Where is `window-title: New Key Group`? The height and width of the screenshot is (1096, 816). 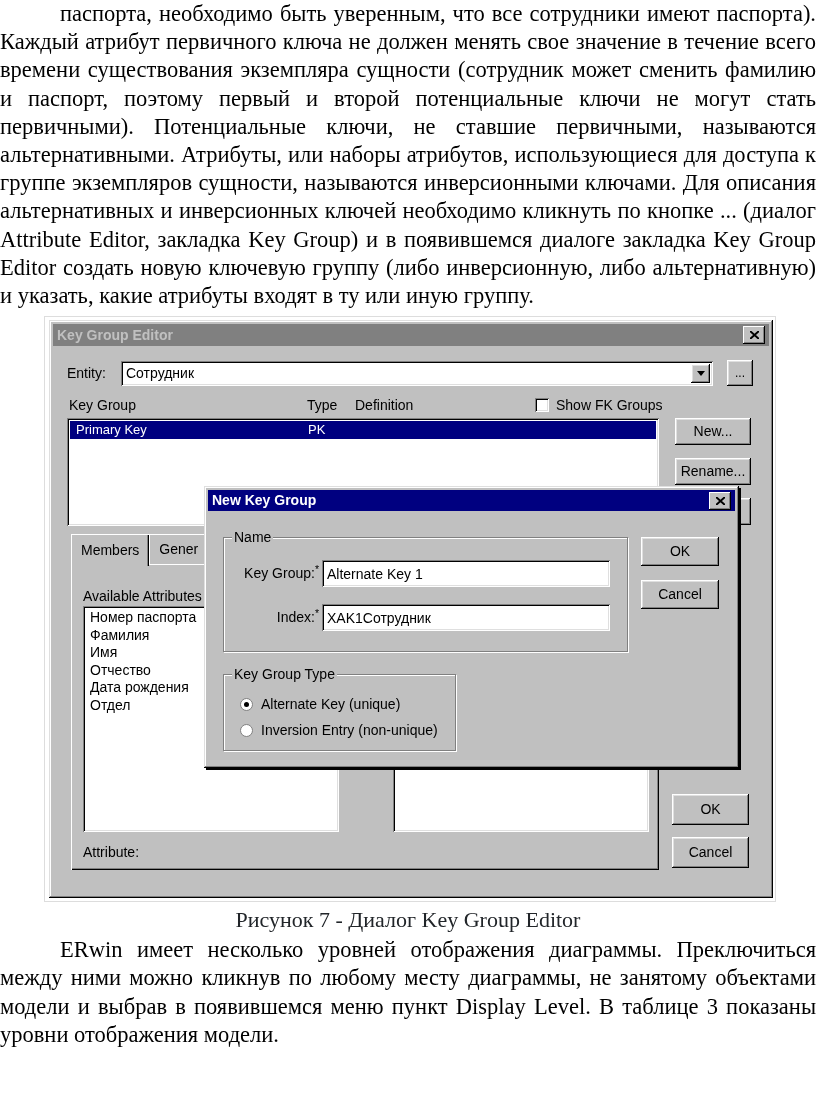 window-title: New Key Group is located at coordinates (264, 501).